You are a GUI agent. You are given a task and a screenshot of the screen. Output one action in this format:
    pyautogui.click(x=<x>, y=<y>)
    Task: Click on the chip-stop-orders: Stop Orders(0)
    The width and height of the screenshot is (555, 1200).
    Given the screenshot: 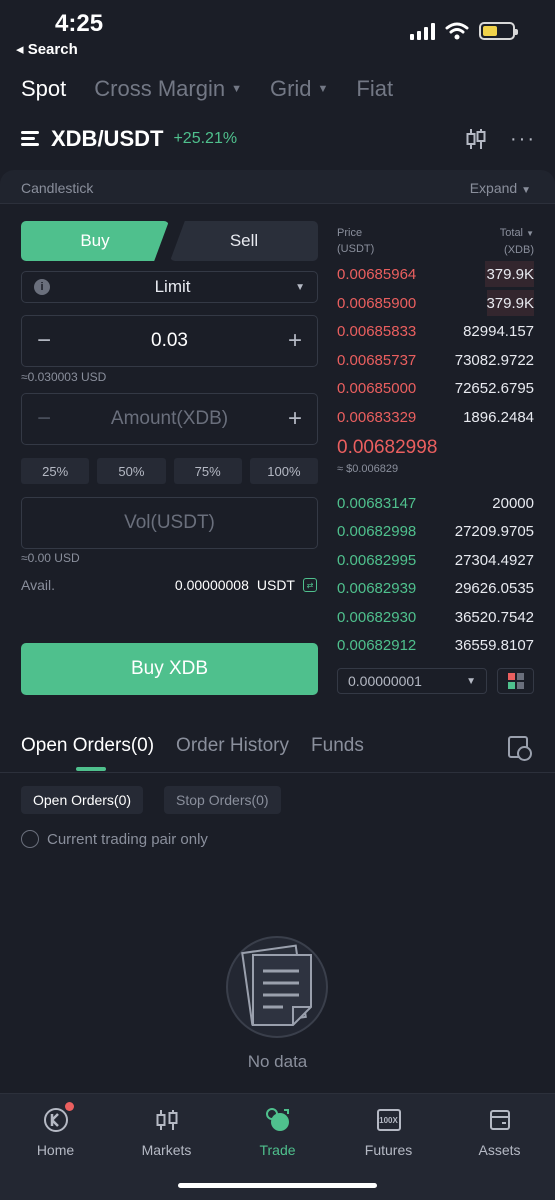 What is the action you would take?
    pyautogui.click(x=222, y=800)
    